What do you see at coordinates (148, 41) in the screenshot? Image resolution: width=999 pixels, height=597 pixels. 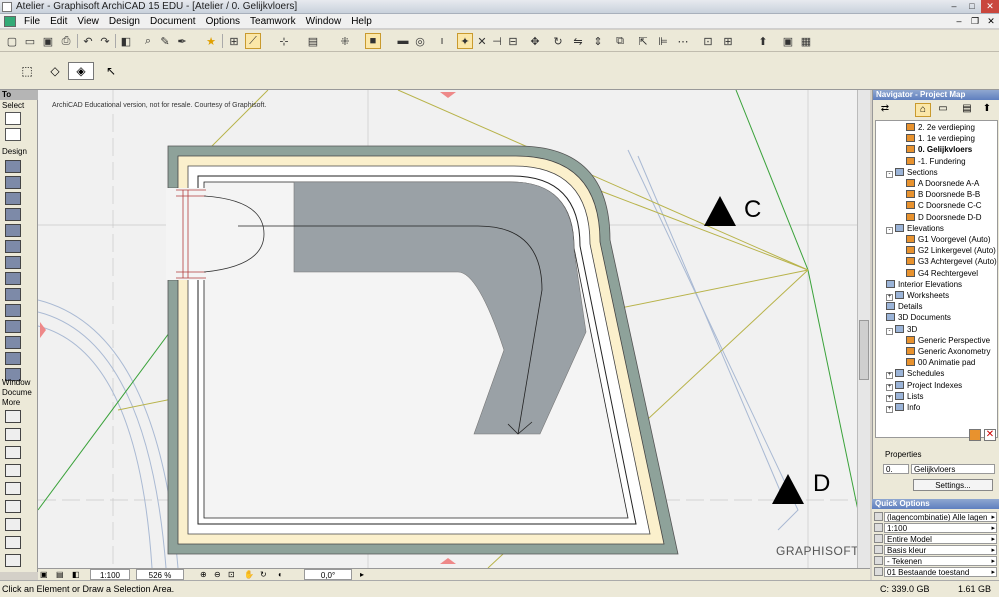 I see `find-select-icon: ⌕` at bounding box center [148, 41].